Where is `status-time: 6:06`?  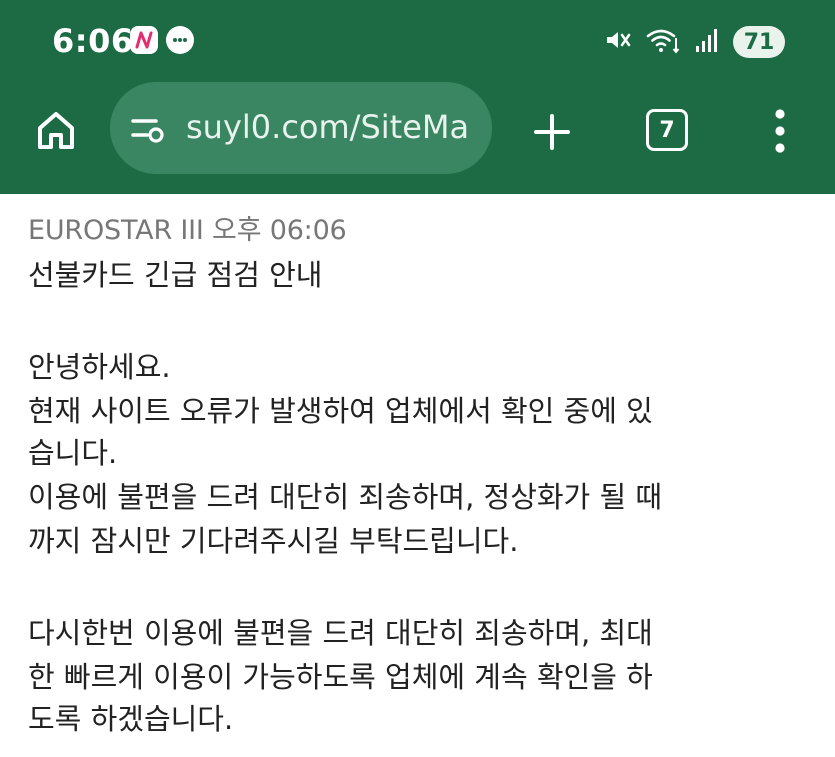
status-time: 6:06 is located at coordinates (93, 41).